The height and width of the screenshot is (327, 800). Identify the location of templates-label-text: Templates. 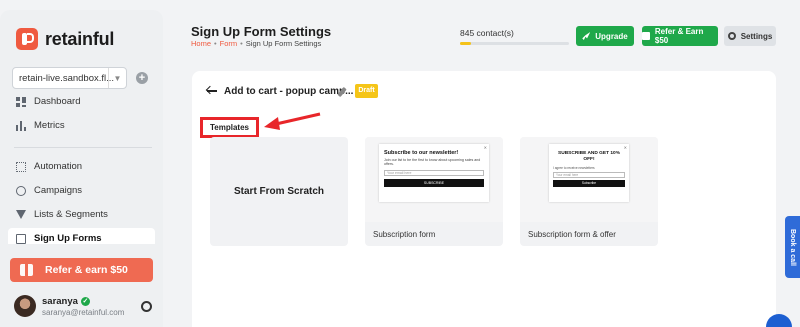
(229, 127).